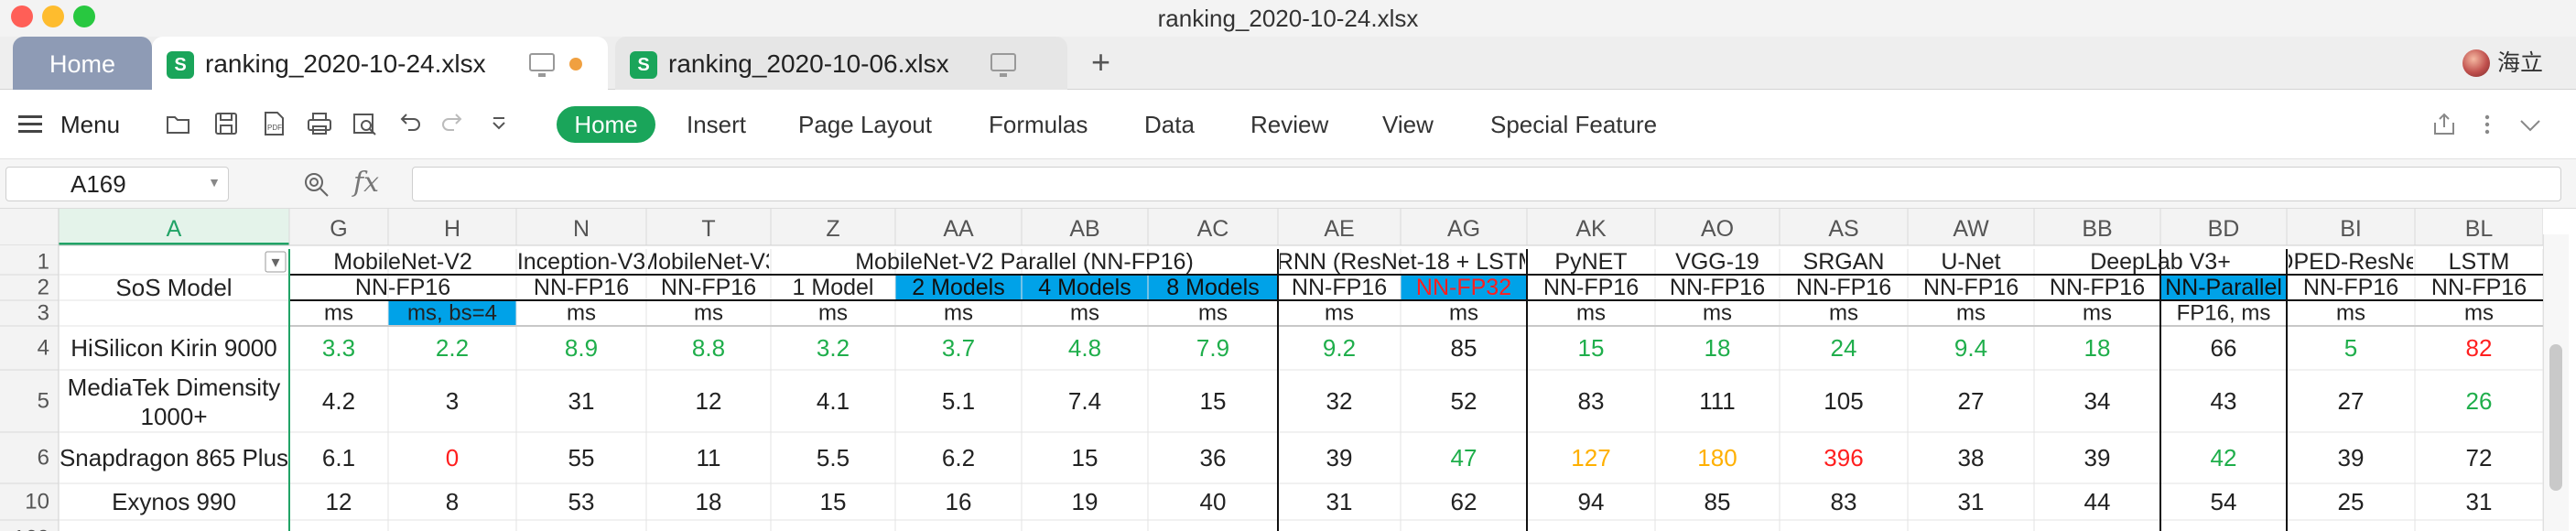 The height and width of the screenshot is (531, 2576). Describe the element at coordinates (226, 123) in the screenshot. I see `save-icon` at that location.